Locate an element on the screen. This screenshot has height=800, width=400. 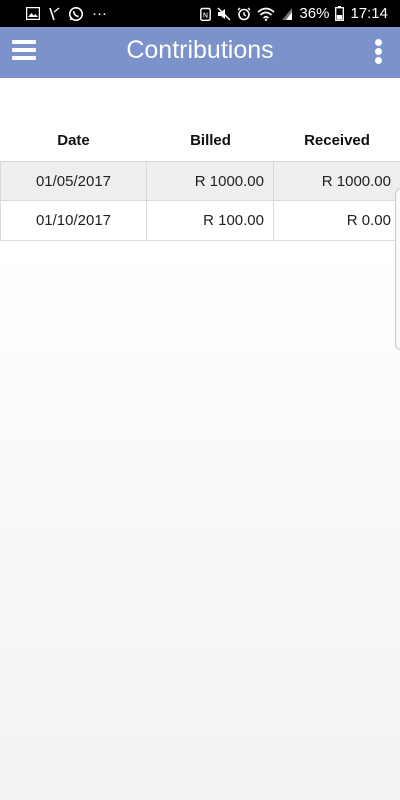
clock: 17:14 is located at coordinates (369, 13).